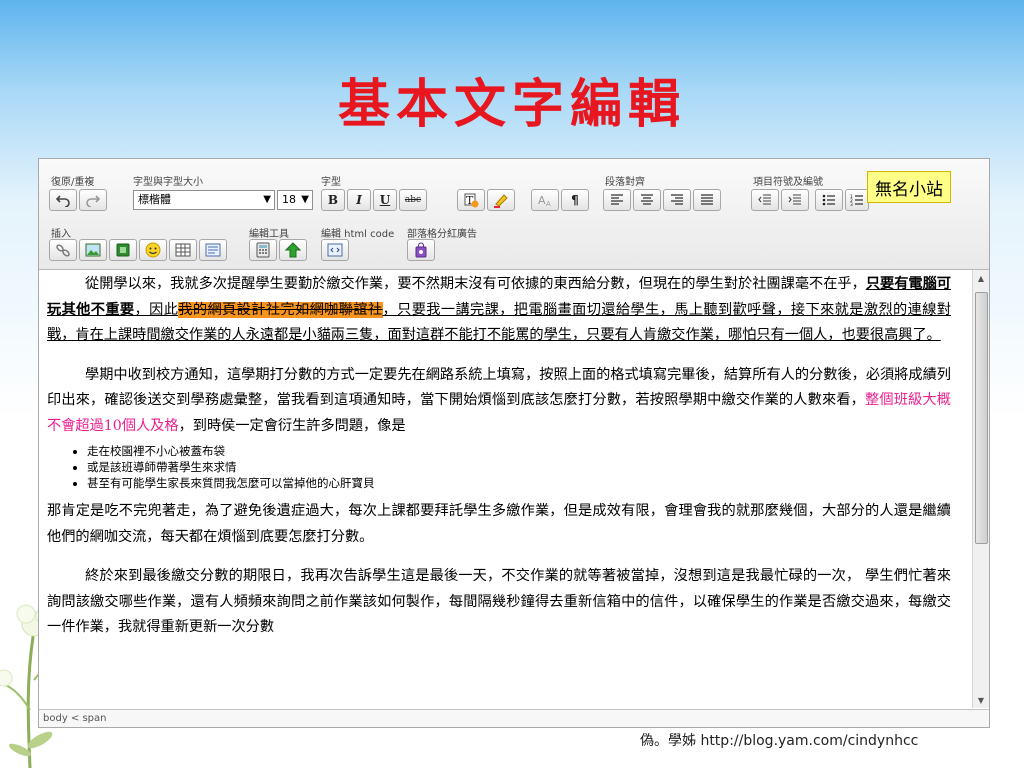 The image size is (1024, 768). Describe the element at coordinates (280, 309) in the screenshot. I see `highlighted-strikethrough-phrase: 我的網頁設計社完如網咖聯誼社` at that location.